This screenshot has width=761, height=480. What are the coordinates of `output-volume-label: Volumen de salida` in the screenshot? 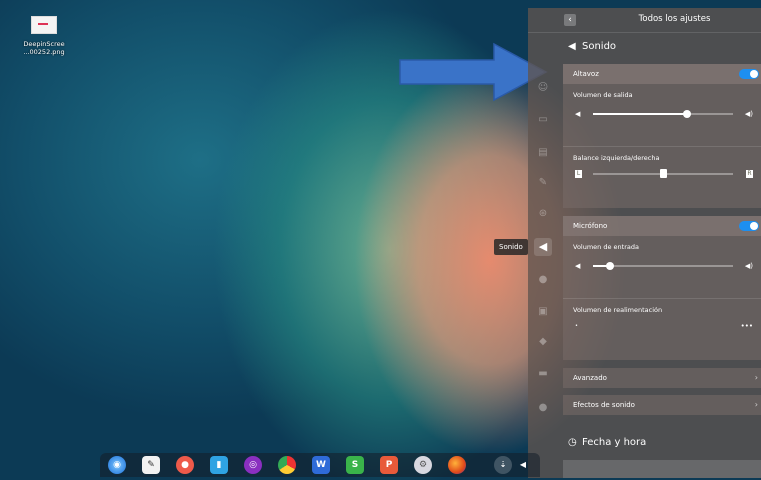 It's located at (603, 95).